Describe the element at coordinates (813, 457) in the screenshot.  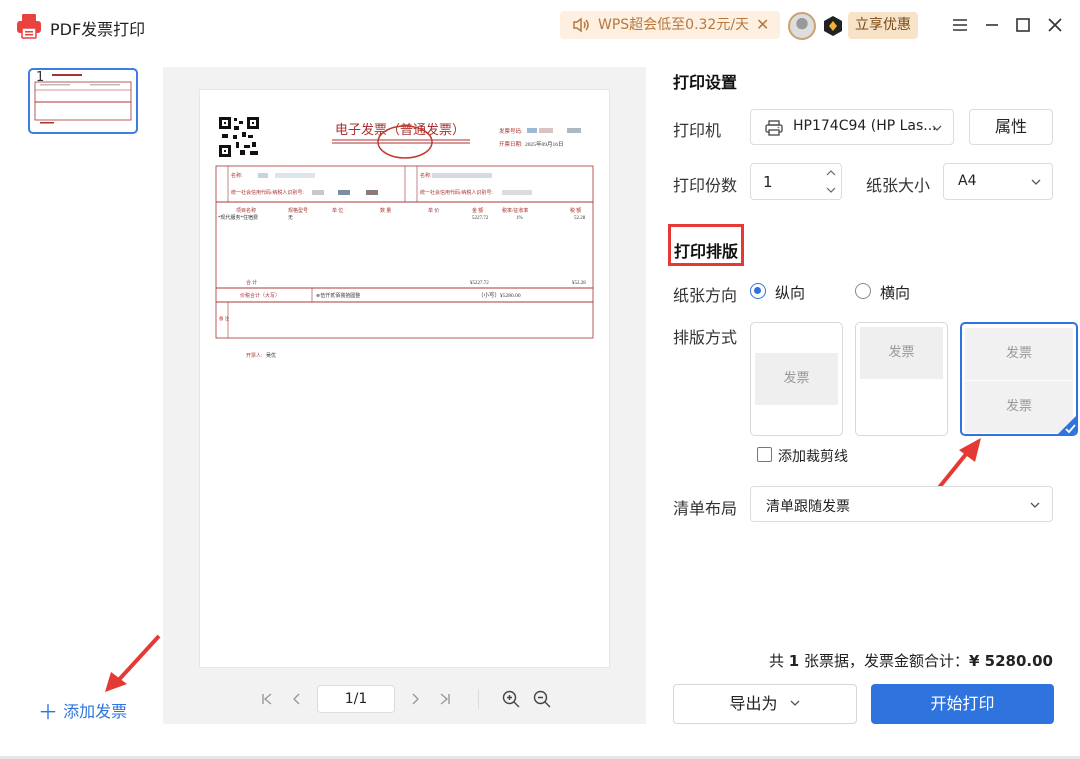
I see `crop-line-label: 添加裁剪线` at that location.